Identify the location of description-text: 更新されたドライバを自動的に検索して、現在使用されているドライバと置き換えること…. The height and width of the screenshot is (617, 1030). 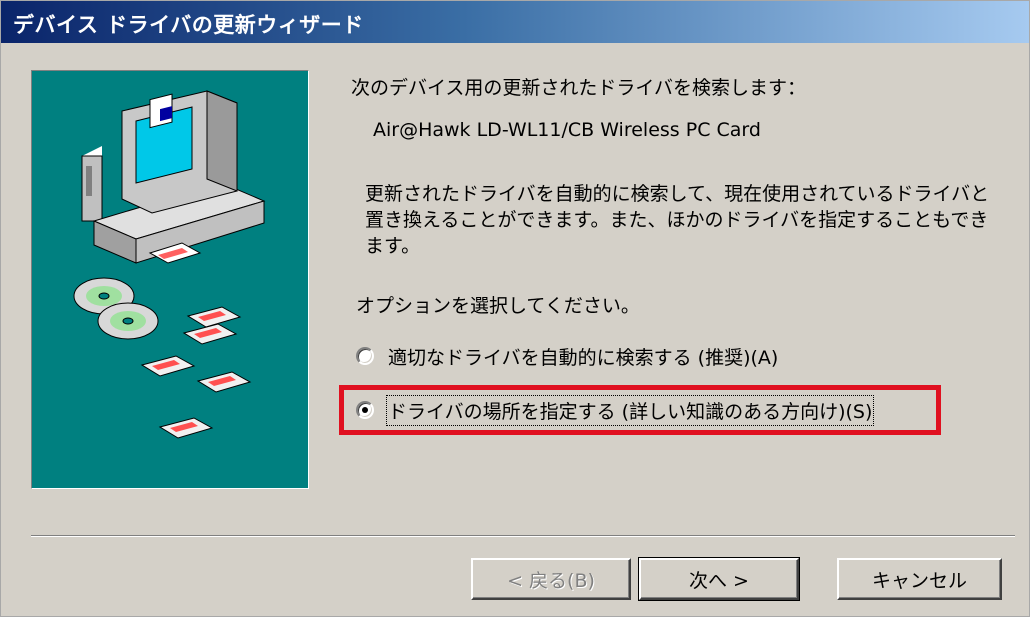
(677, 220).